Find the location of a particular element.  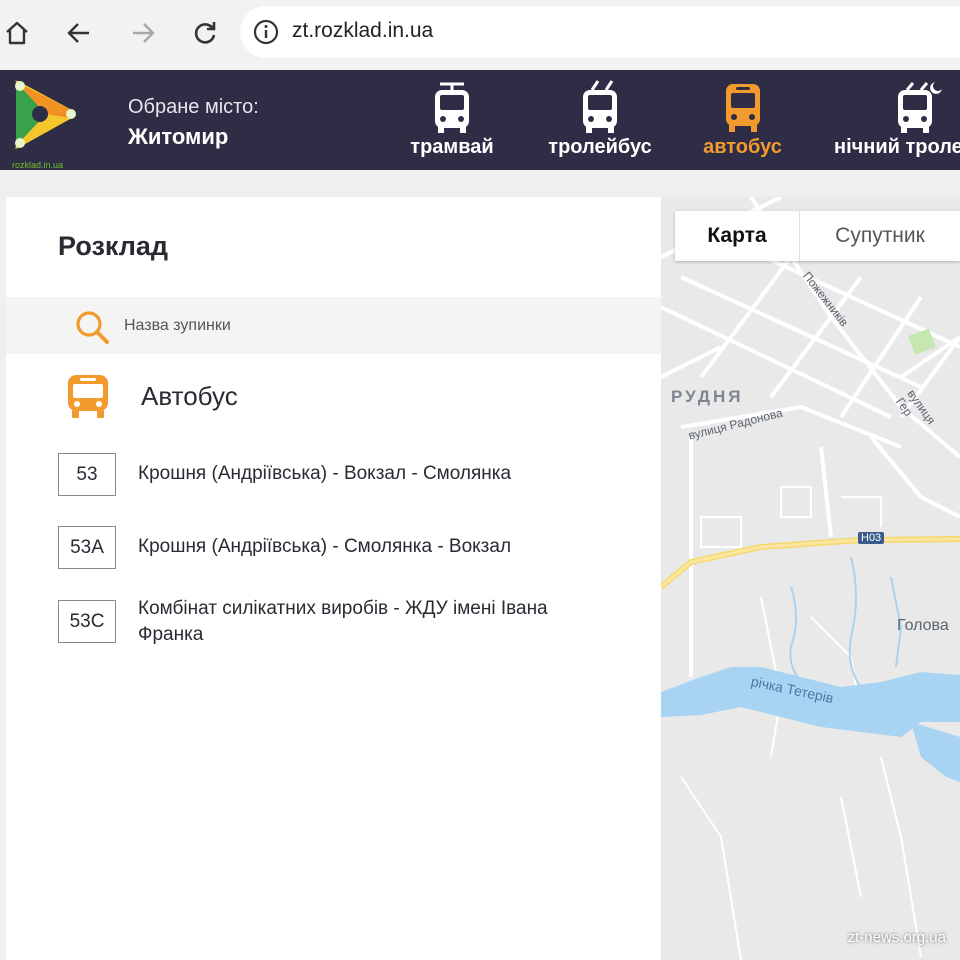

tab-trolleybus-label: тролейбус is located at coordinates (600, 147).